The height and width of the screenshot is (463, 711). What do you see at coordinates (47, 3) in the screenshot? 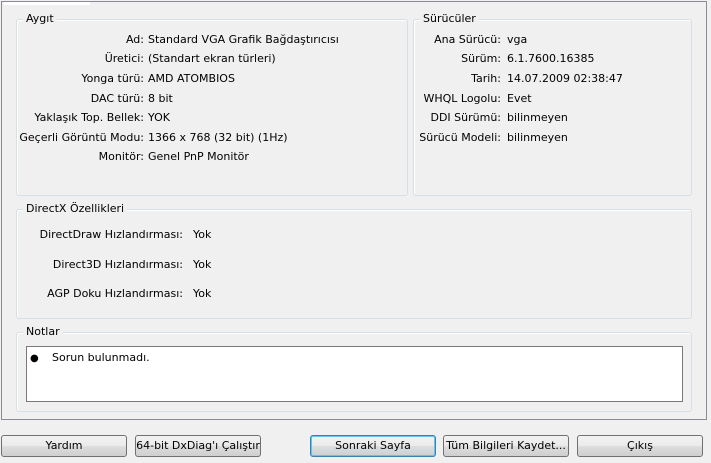
I see `selected-tab-edge` at bounding box center [47, 3].